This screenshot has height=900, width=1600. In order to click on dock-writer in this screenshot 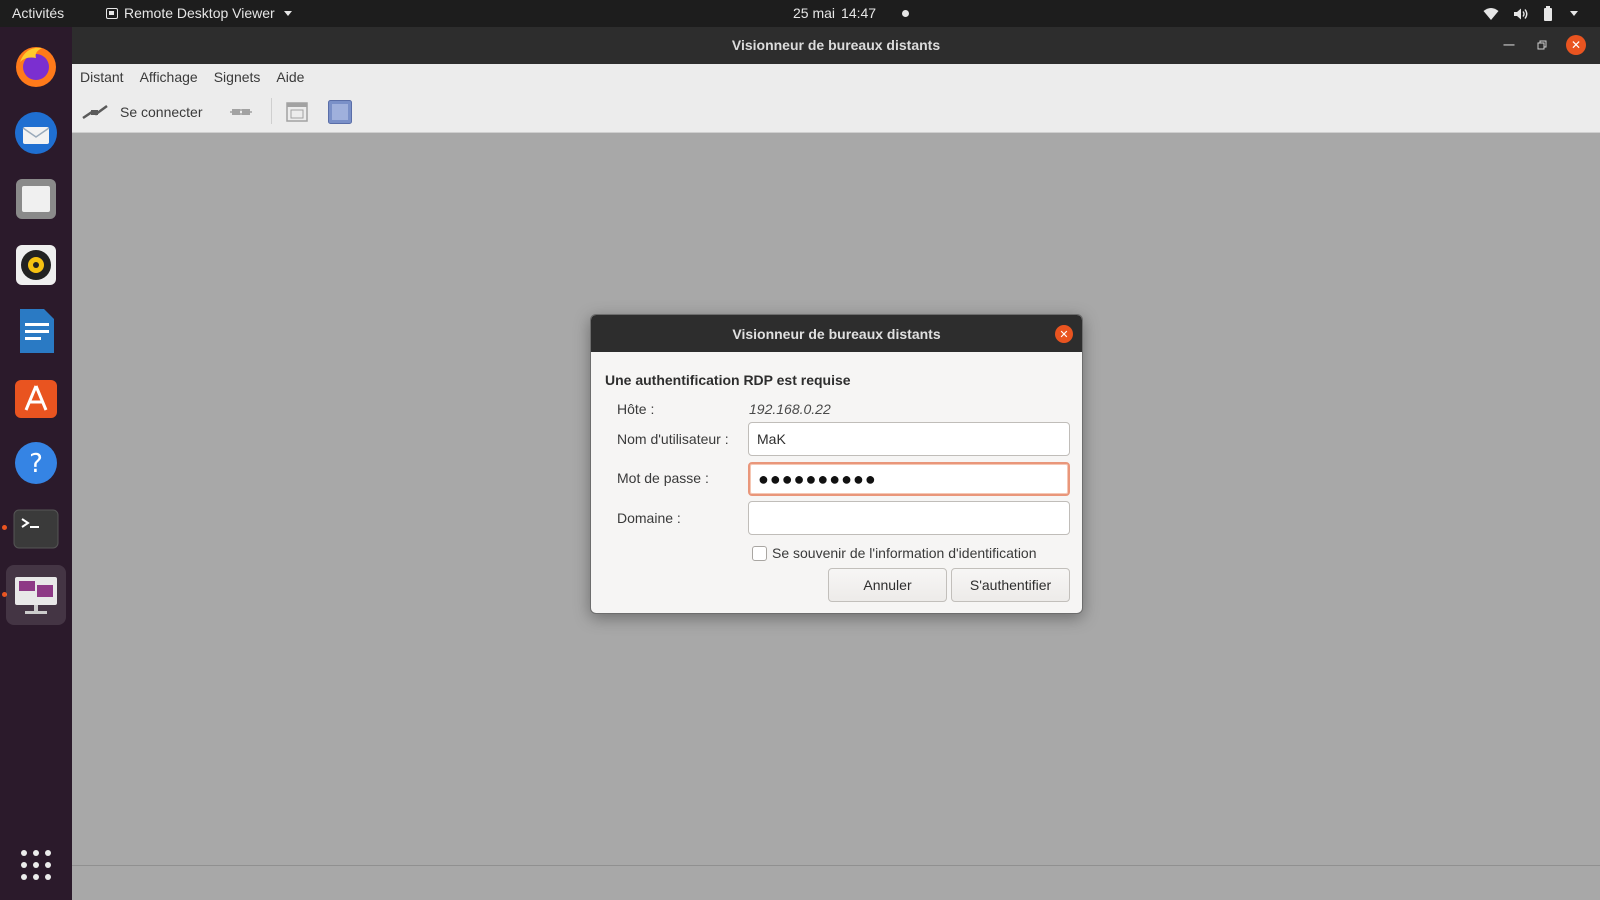, I will do `click(36, 331)`.